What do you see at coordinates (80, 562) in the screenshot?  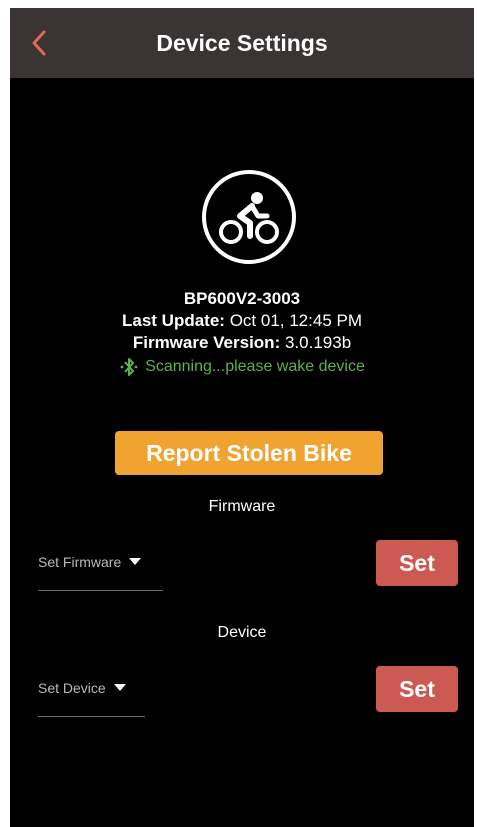 I see `firmware-select-label: Set Firmware` at bounding box center [80, 562].